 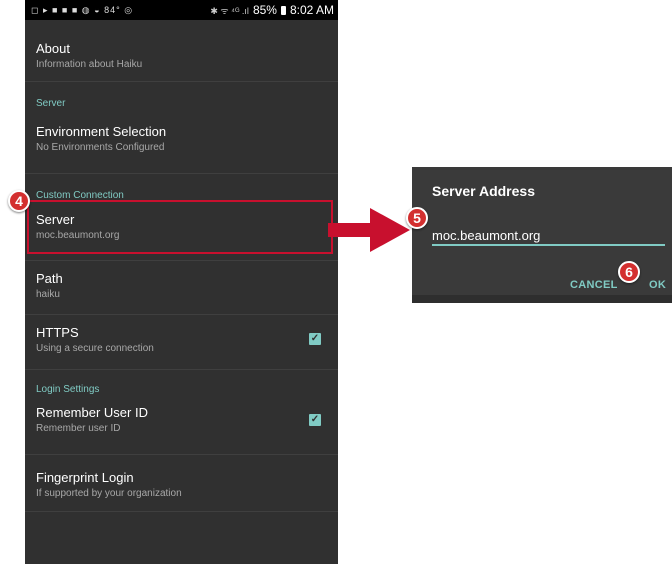 I want to click on path-title: Path, so click(x=49, y=278).